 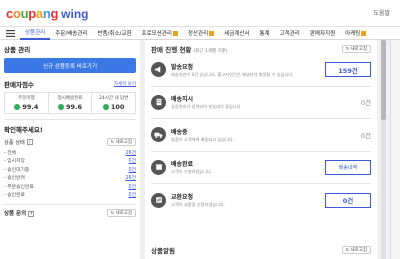 What do you see at coordinates (70, 196) in the screenshot?
I see `list-item: - 승인완료 0건` at bounding box center [70, 196].